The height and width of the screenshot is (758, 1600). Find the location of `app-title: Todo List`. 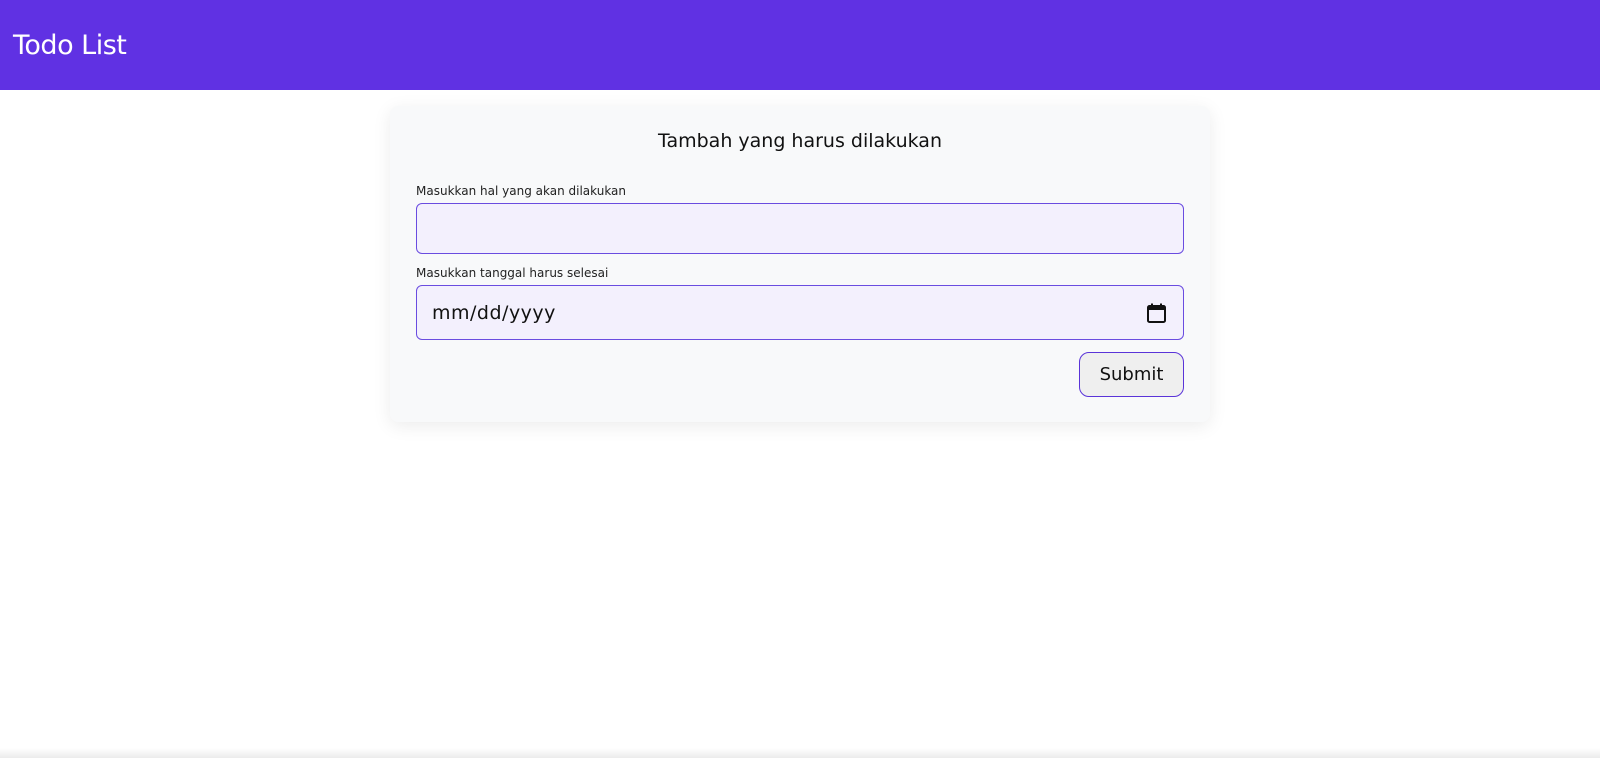

app-title: Todo List is located at coordinates (70, 45).